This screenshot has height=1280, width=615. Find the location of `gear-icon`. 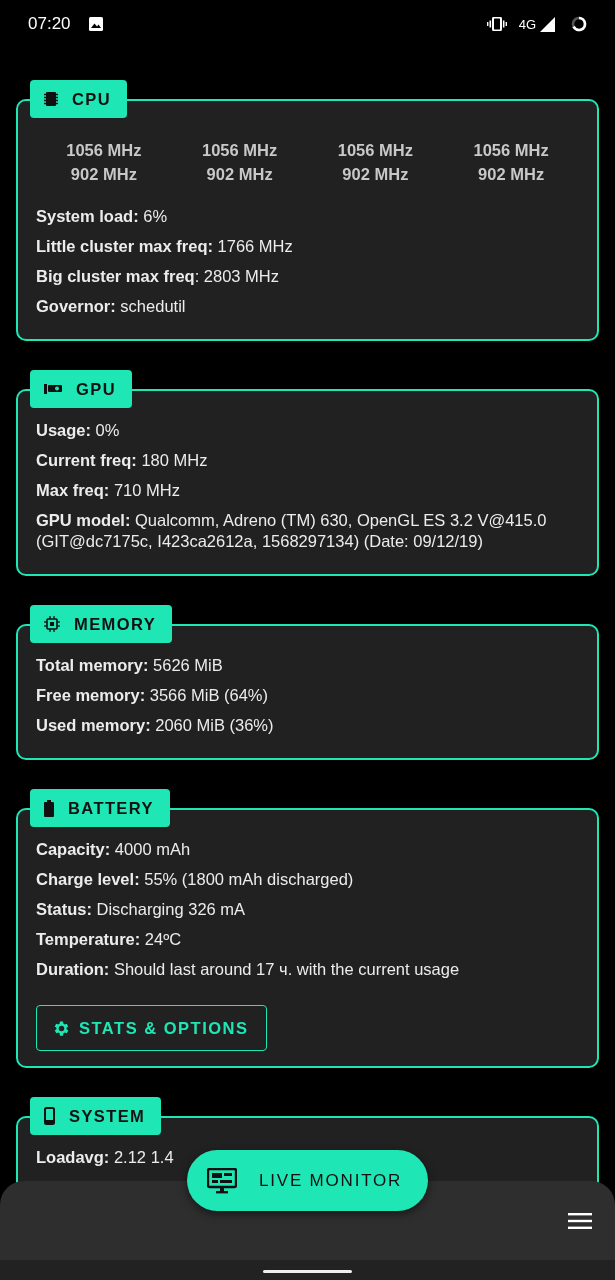

gear-icon is located at coordinates (61, 1028).